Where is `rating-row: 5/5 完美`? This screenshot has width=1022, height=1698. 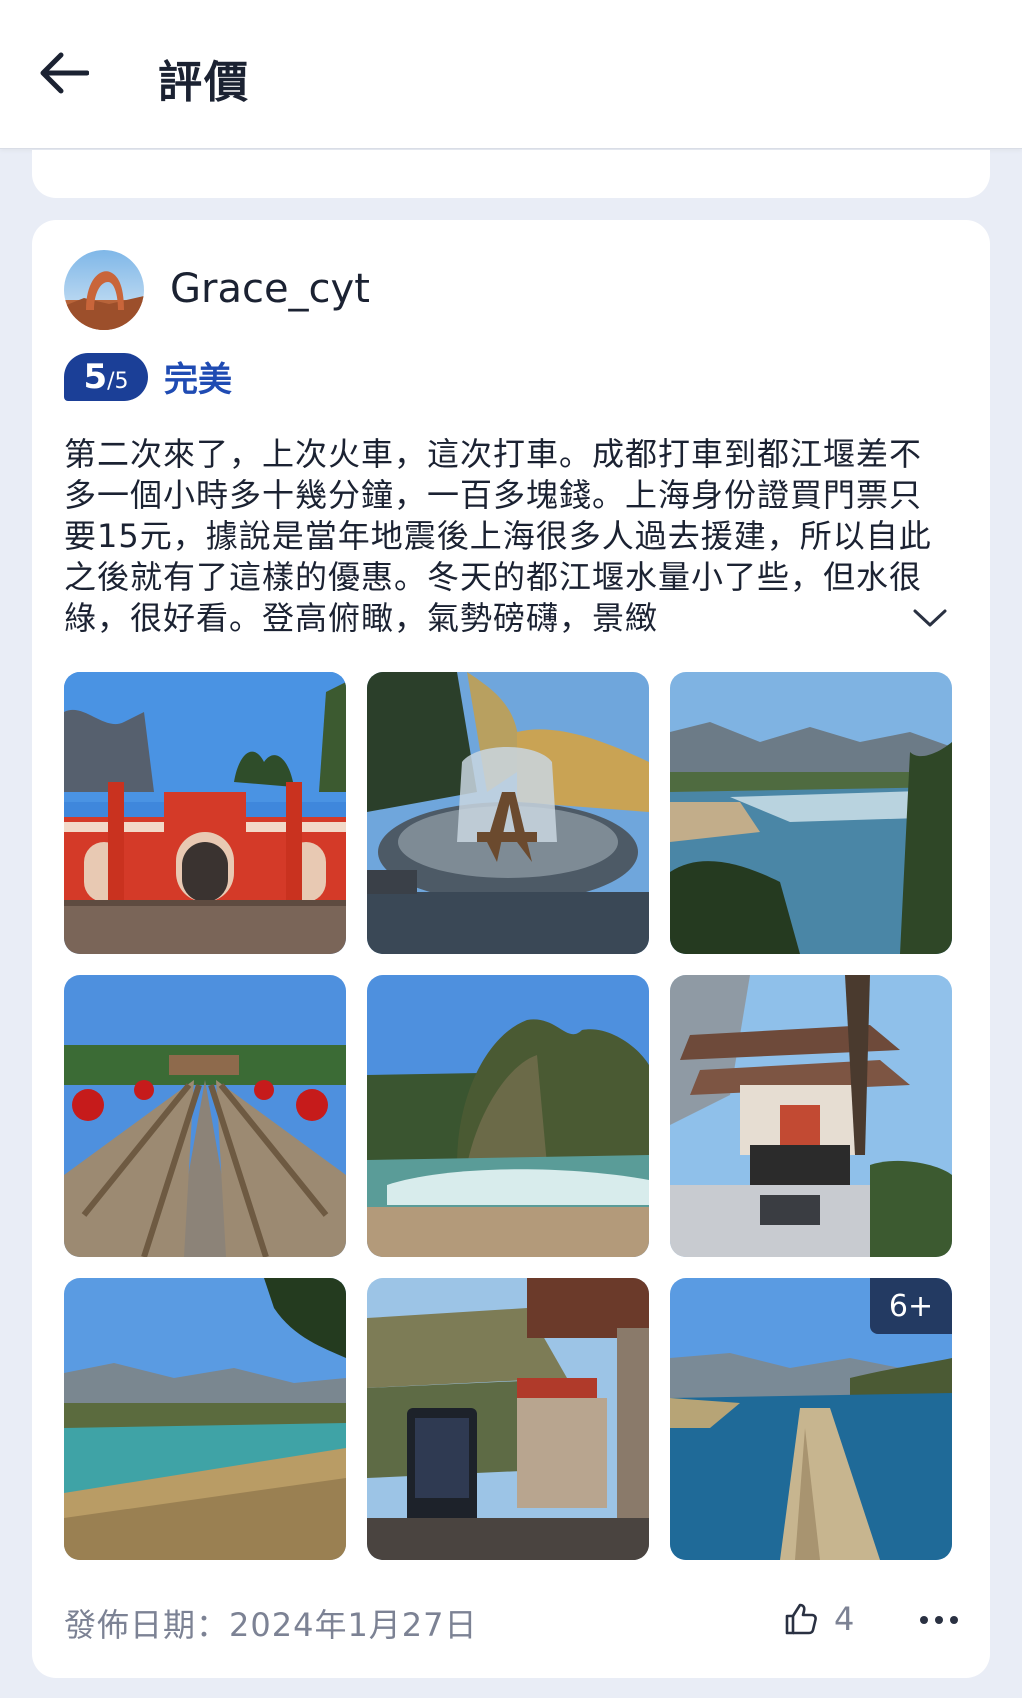
rating-row: 5/5 完美 is located at coordinates (148, 376).